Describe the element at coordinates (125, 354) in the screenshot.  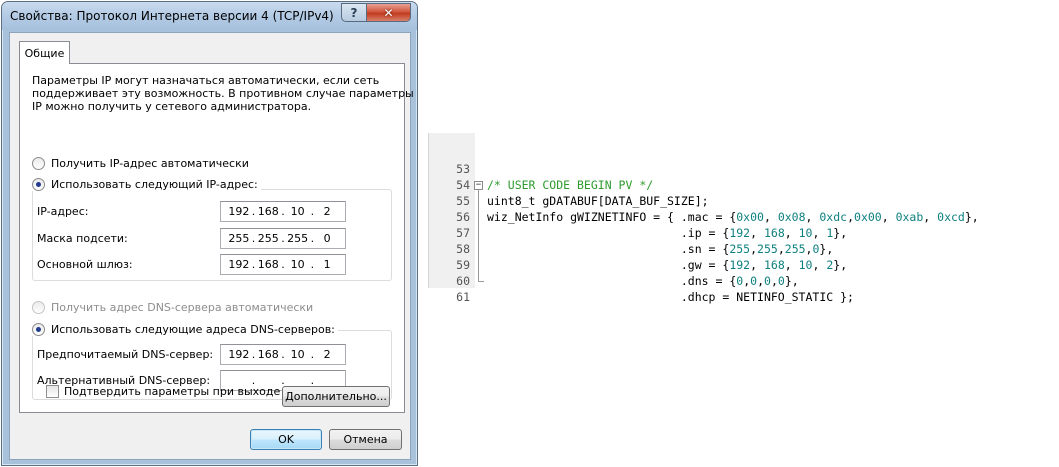
I see `preferred-dns-label: Предпочитаемый DNS-сервер:` at that location.